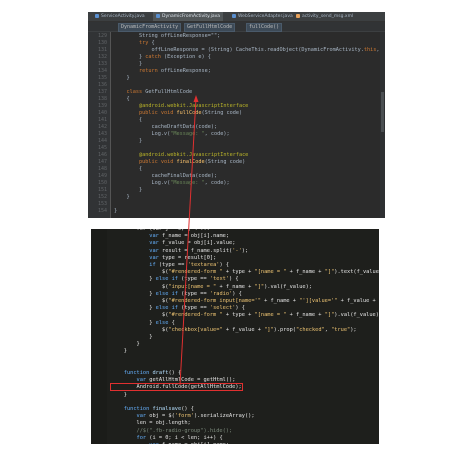 Image resolution: width=474 pixels, height=474 pixels. What do you see at coordinates (102, 176) in the screenshot?
I see `line-number: 149` at bounding box center [102, 176].